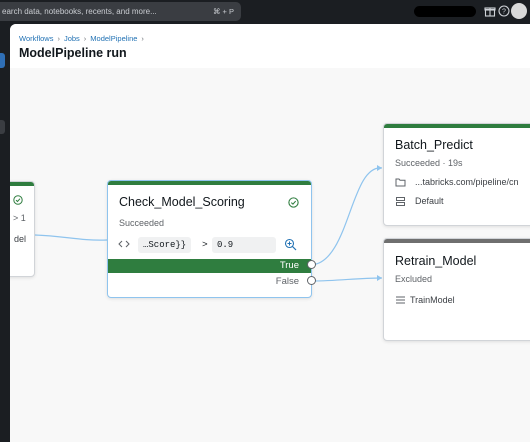 This screenshot has height=442, width=530. Describe the element at coordinates (429, 163) in the screenshot. I see `node-status: Succeeded · 19s` at that location.